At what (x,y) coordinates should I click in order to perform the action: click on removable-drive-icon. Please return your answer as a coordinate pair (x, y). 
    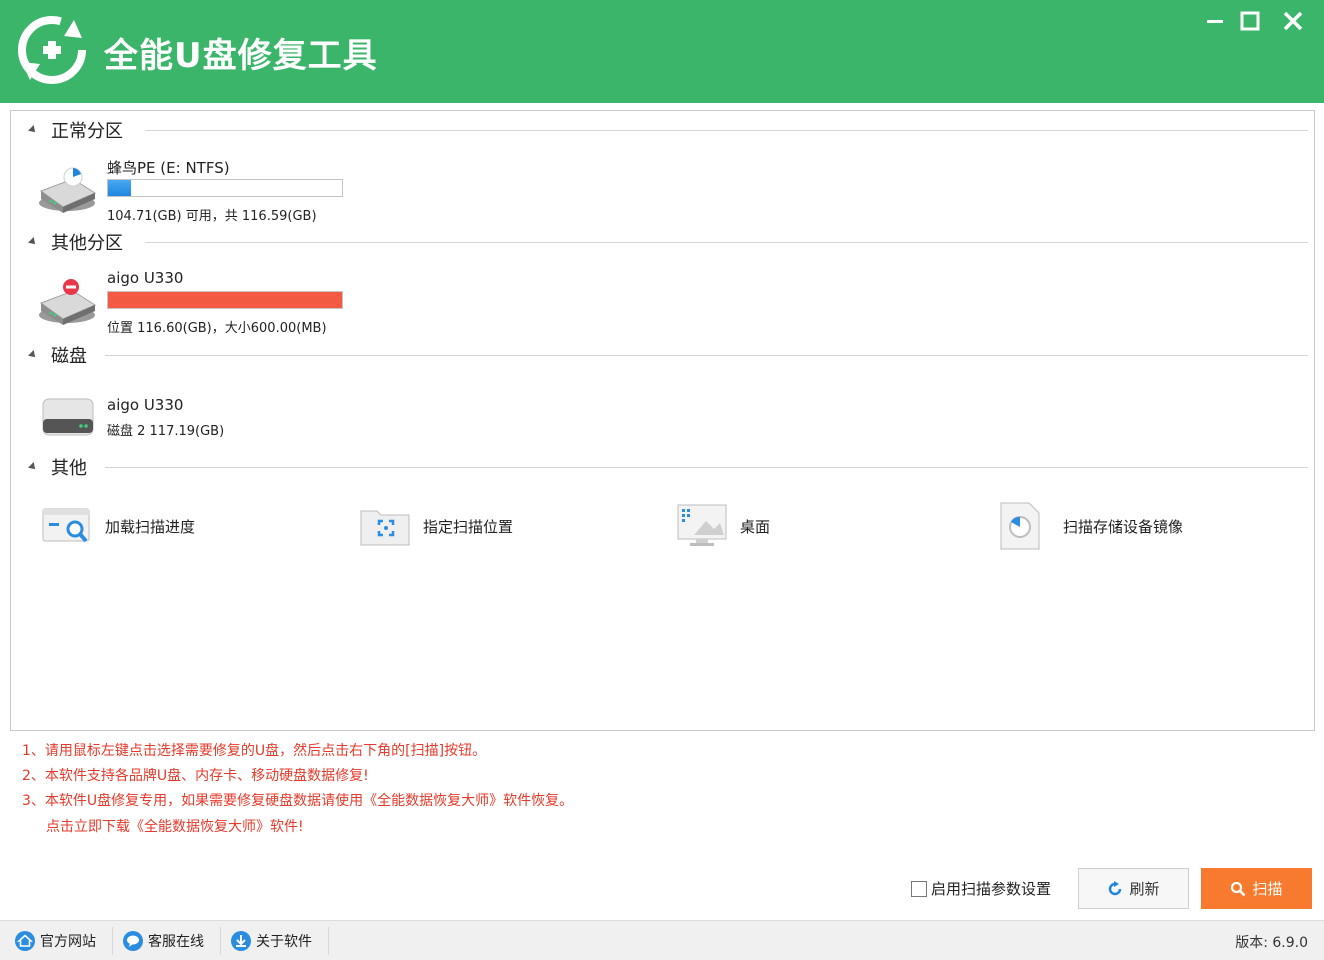
    Looking at the image, I should click on (68, 190).